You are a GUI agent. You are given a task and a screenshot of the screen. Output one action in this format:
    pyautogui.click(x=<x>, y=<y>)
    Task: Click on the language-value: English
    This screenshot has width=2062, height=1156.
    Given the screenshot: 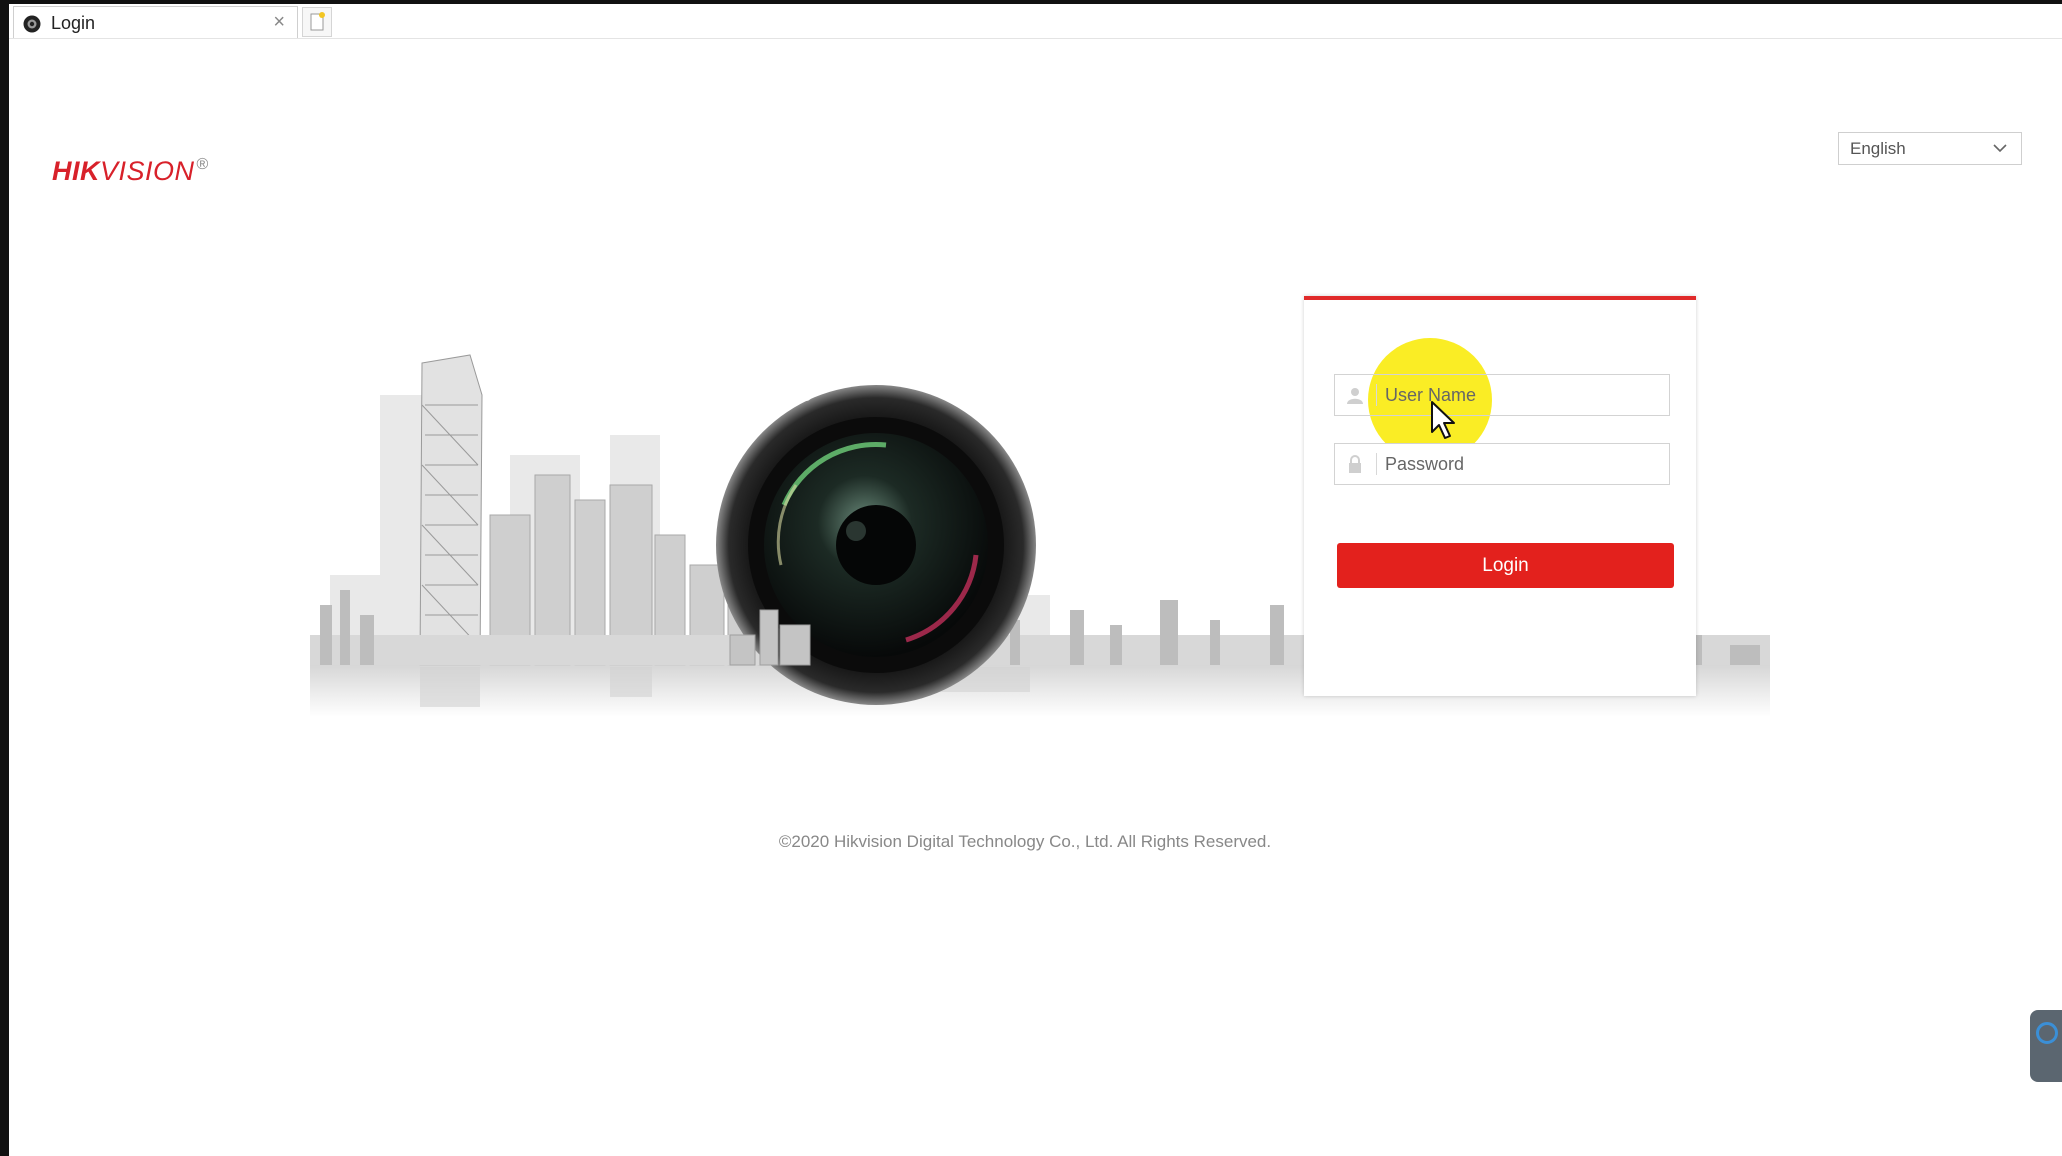 What is the action you would take?
    pyautogui.click(x=1878, y=148)
    